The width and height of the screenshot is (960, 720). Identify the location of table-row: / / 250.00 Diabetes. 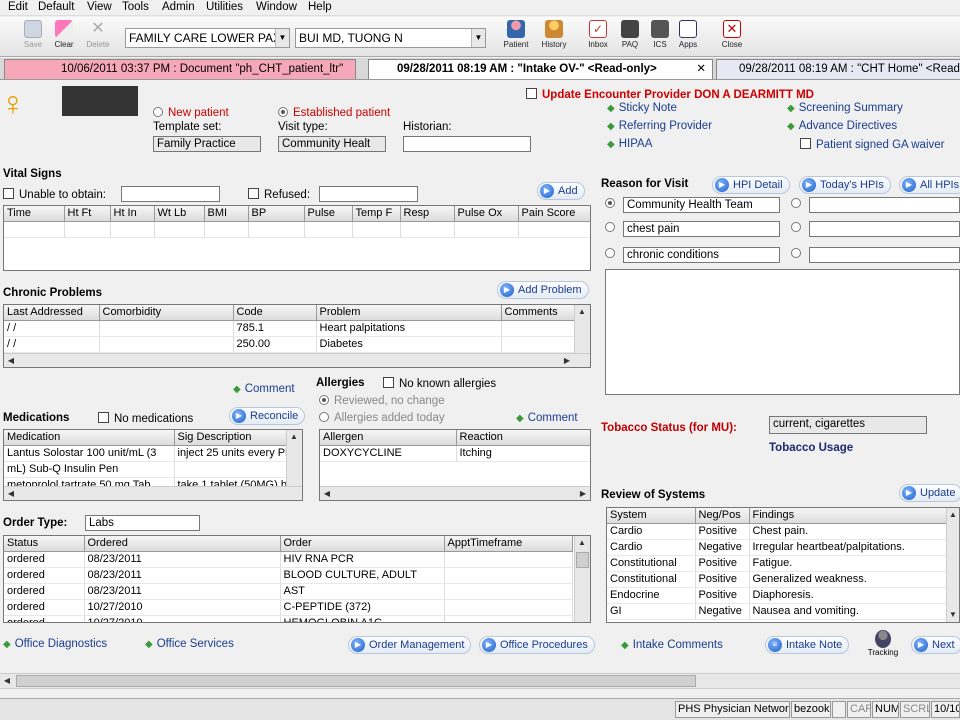
(290, 344).